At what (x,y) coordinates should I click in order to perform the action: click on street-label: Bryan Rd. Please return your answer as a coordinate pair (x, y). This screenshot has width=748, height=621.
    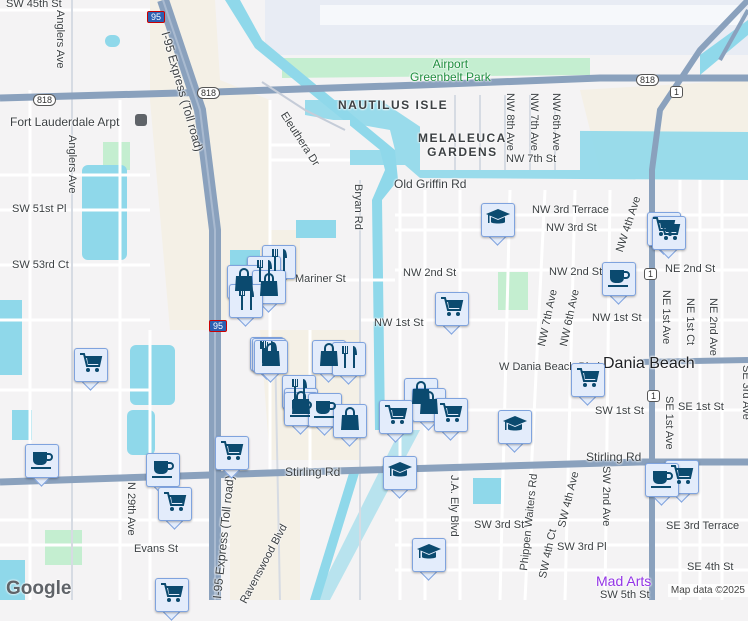
    Looking at the image, I should click on (358, 207).